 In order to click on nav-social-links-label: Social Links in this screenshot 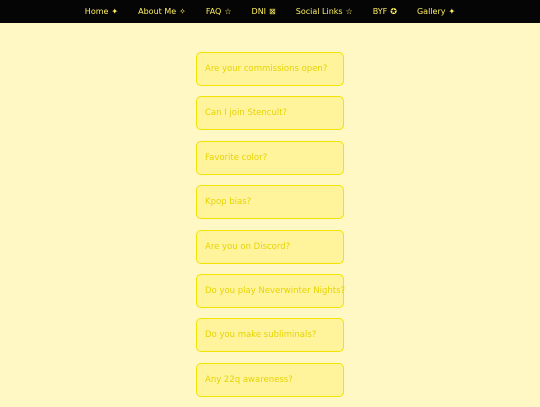, I will do `click(319, 11)`.